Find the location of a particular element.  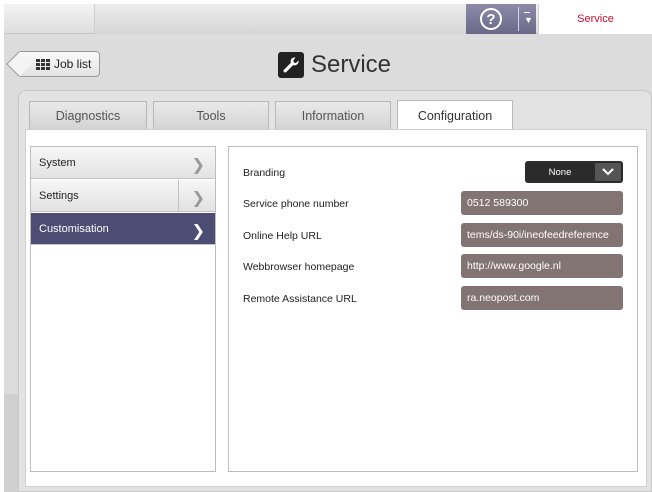

online-help-url-label: Online Help URL is located at coordinates (282, 236).